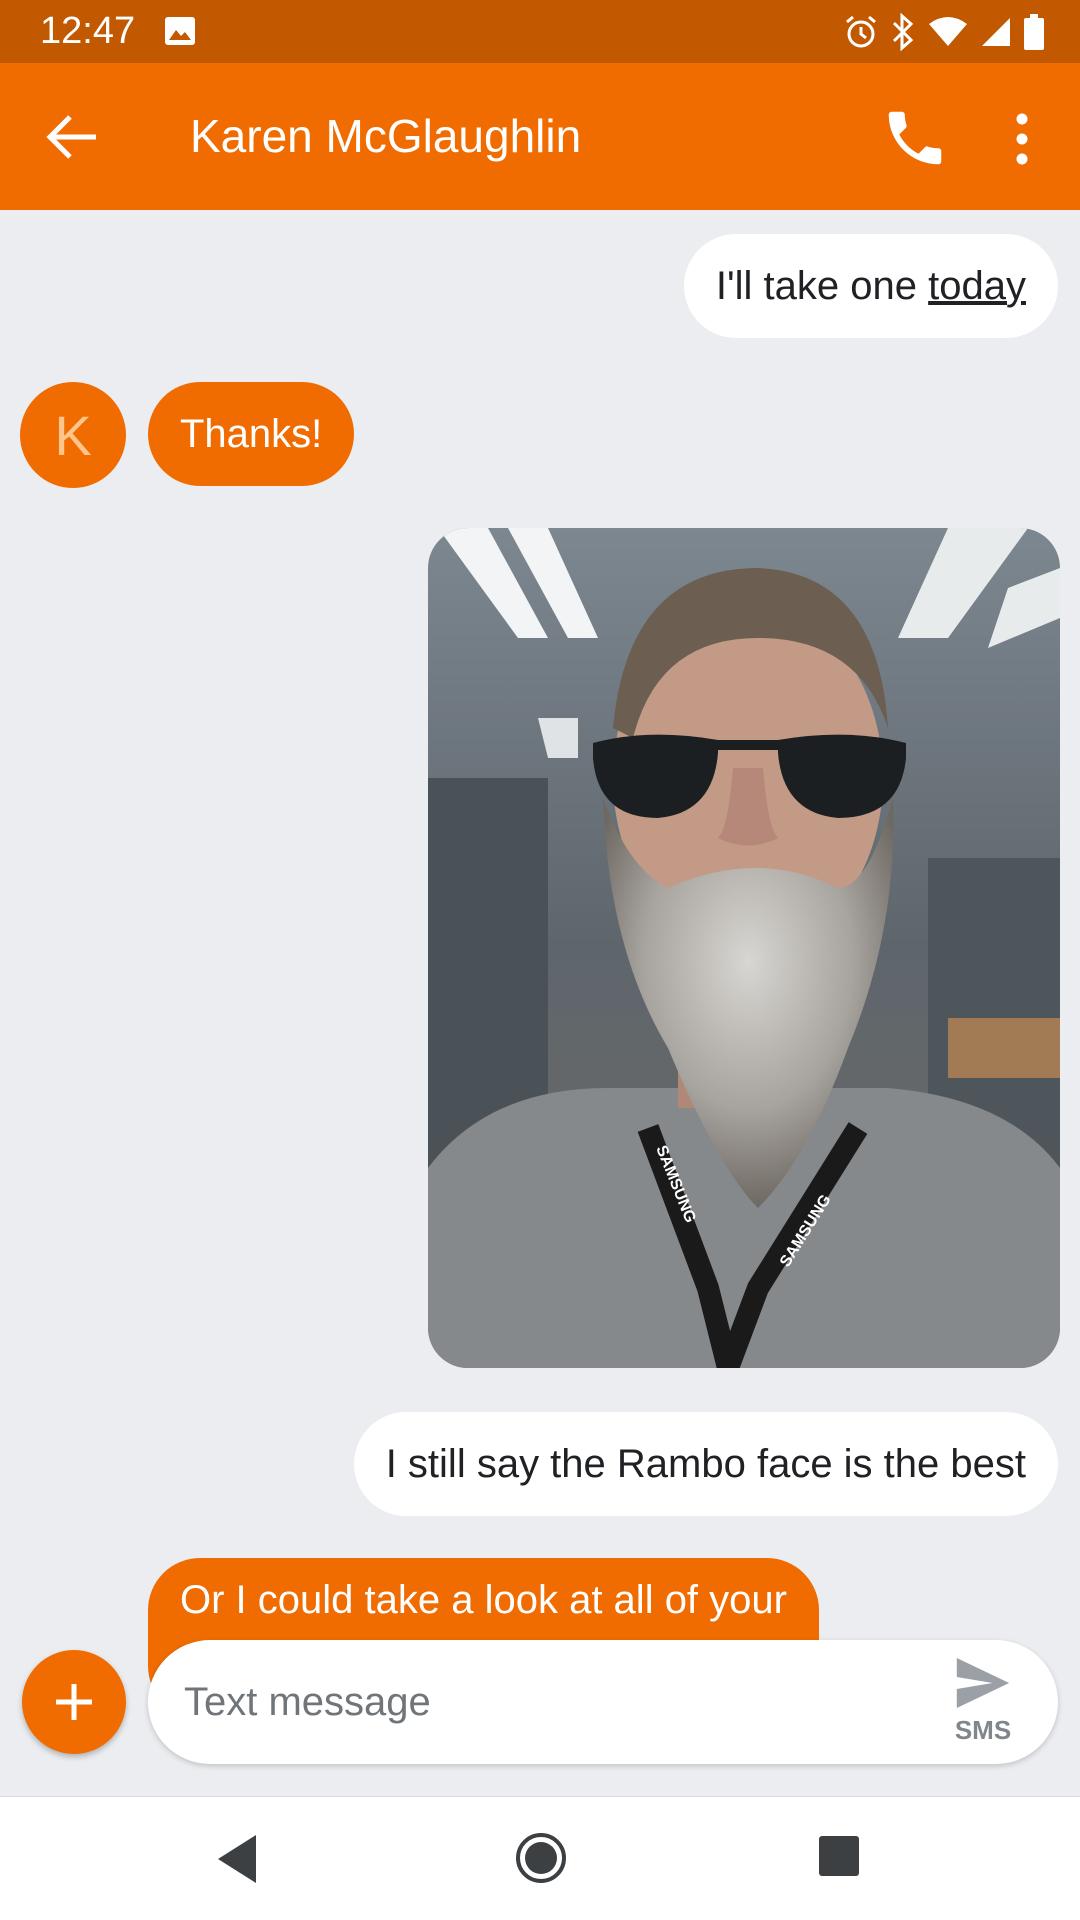 The width and height of the screenshot is (1080, 1920). What do you see at coordinates (948, 32) in the screenshot?
I see `wifi-icon` at bounding box center [948, 32].